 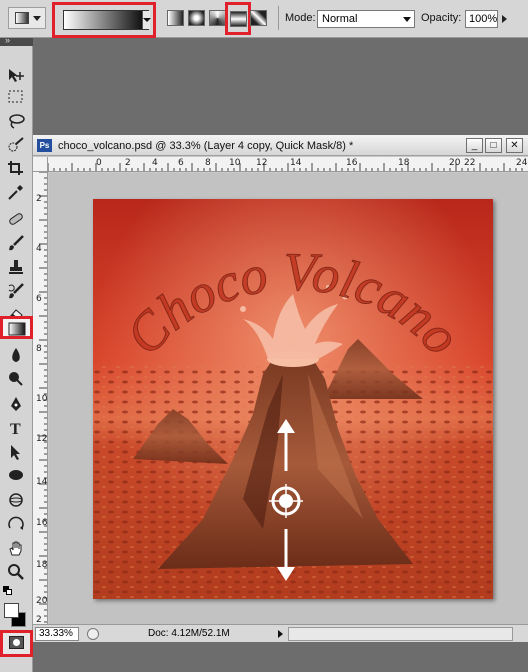 I want to click on quick-mask-icon, so click(x=16, y=642).